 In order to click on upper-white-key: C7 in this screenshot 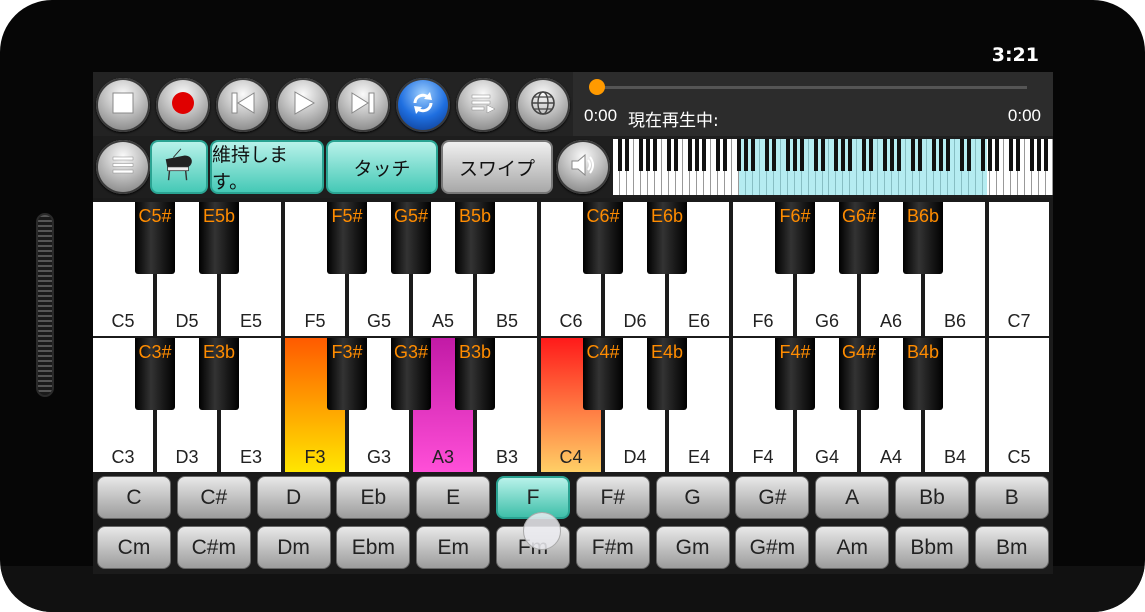, I will do `click(1020, 269)`.